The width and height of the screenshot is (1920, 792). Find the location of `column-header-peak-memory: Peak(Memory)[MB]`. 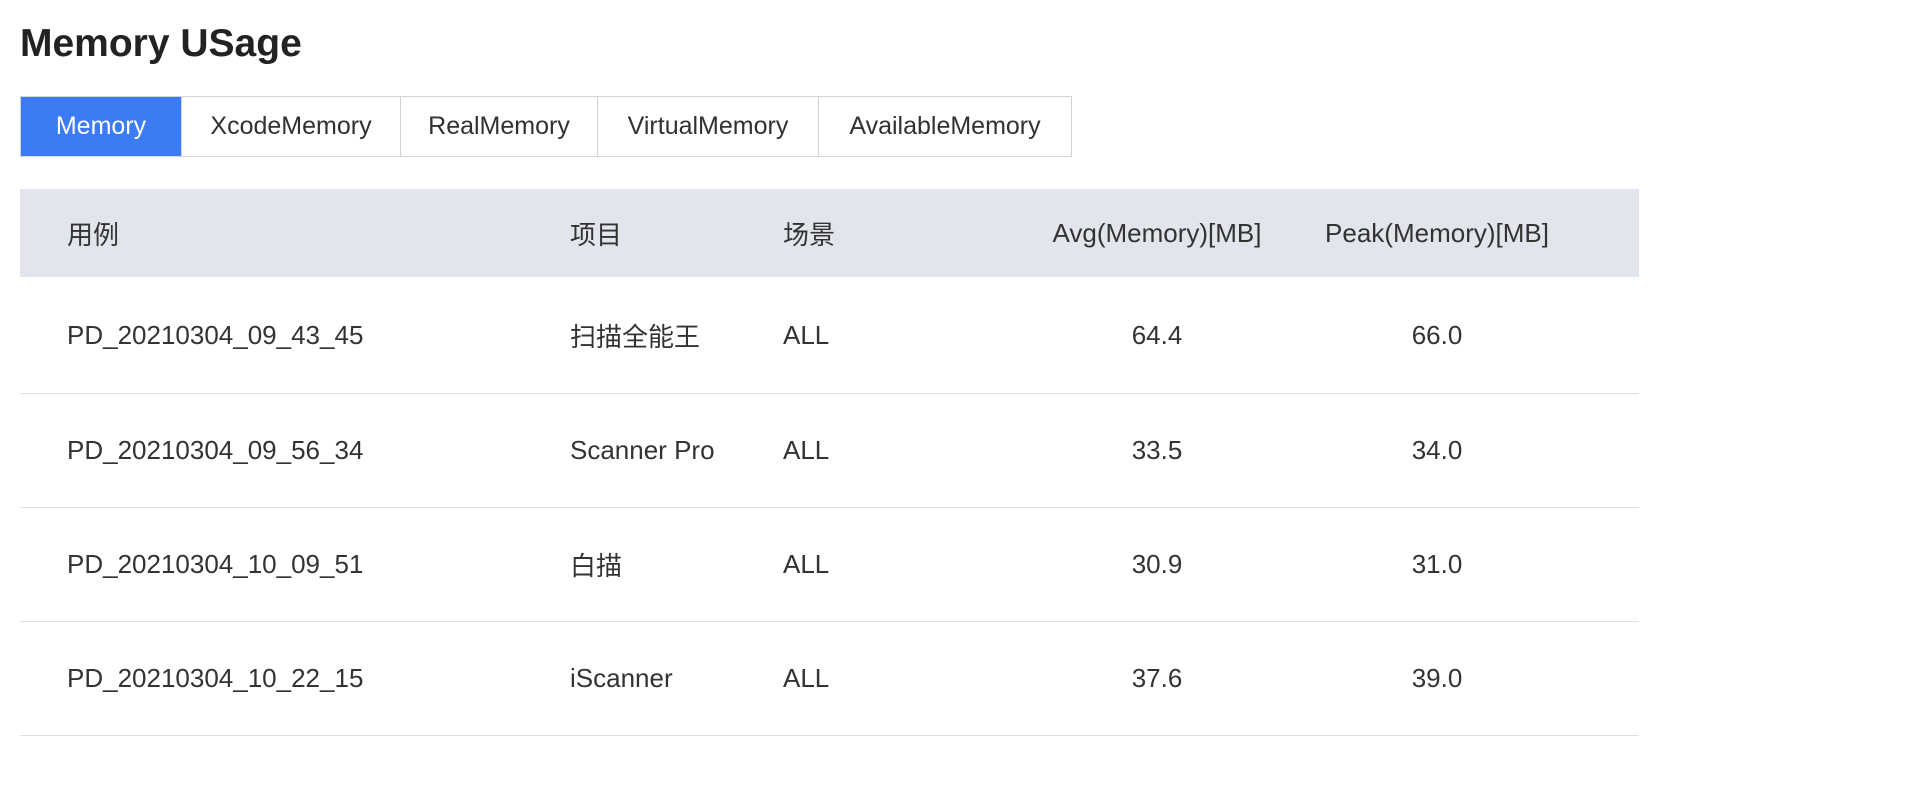

column-header-peak-memory: Peak(Memory)[MB] is located at coordinates (1437, 233).